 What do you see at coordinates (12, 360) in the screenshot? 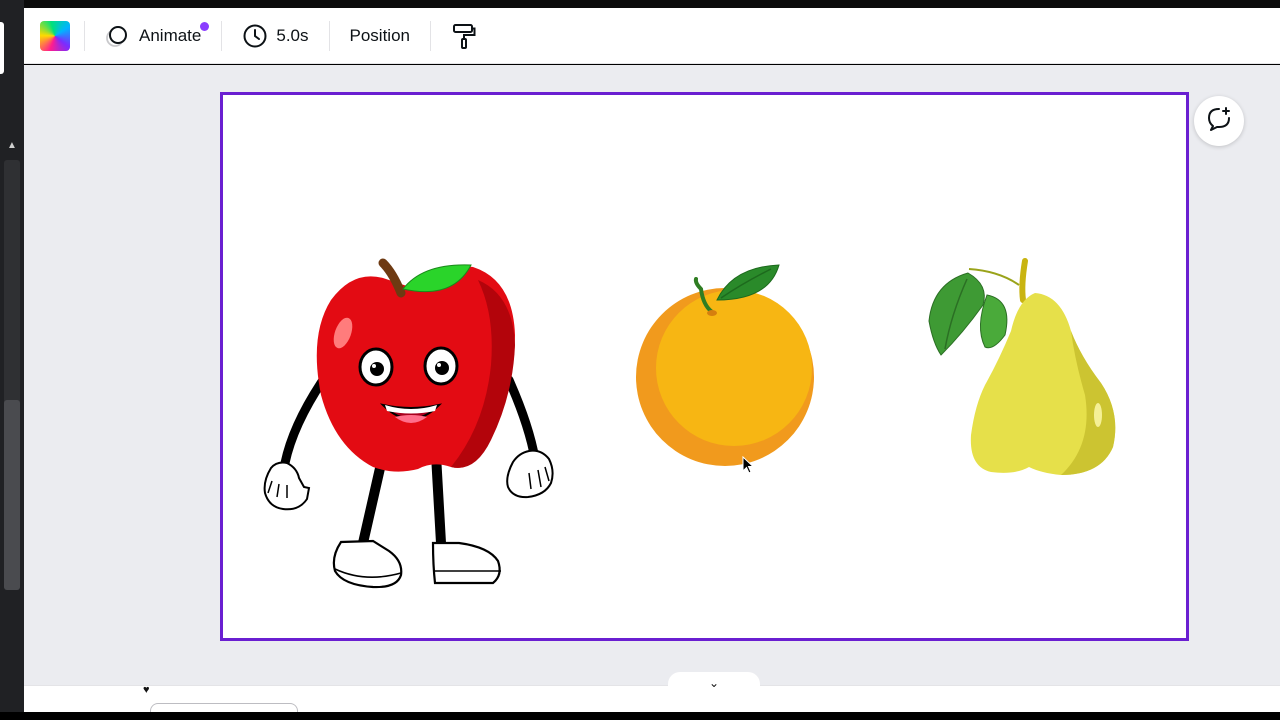
I see `left-panel-rail: ▲` at bounding box center [12, 360].